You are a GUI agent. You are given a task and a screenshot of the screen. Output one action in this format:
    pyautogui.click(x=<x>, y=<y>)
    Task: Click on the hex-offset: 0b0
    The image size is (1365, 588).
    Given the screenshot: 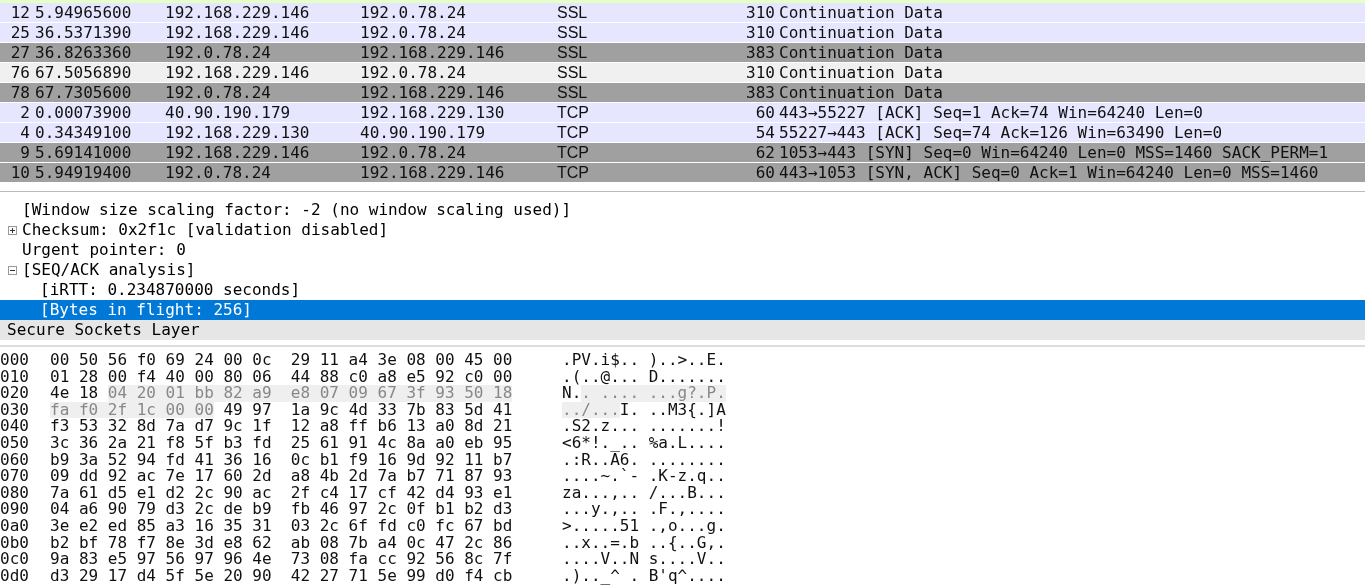 What is the action you would take?
    pyautogui.click(x=15, y=543)
    